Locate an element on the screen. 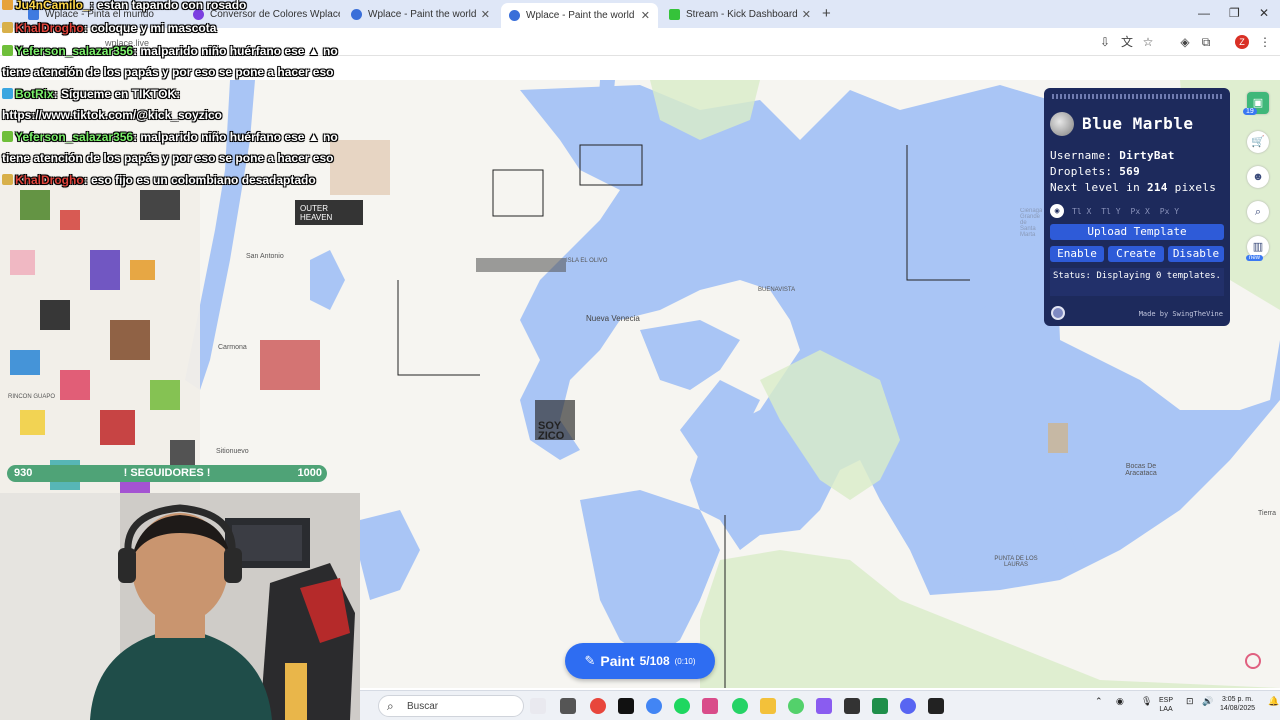 This screenshot has height=720, width=1280. close-window-icon: ✕ is located at coordinates (1264, 13).